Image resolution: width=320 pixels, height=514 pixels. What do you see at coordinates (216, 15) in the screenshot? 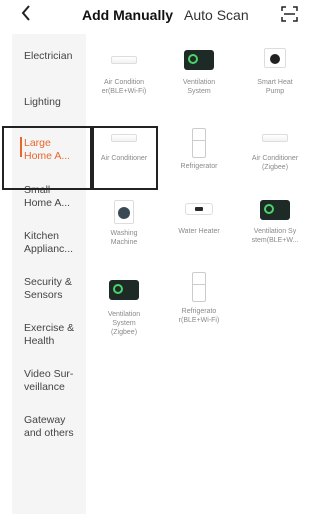
I see `tab-auto-scan: Auto Scan` at bounding box center [216, 15].